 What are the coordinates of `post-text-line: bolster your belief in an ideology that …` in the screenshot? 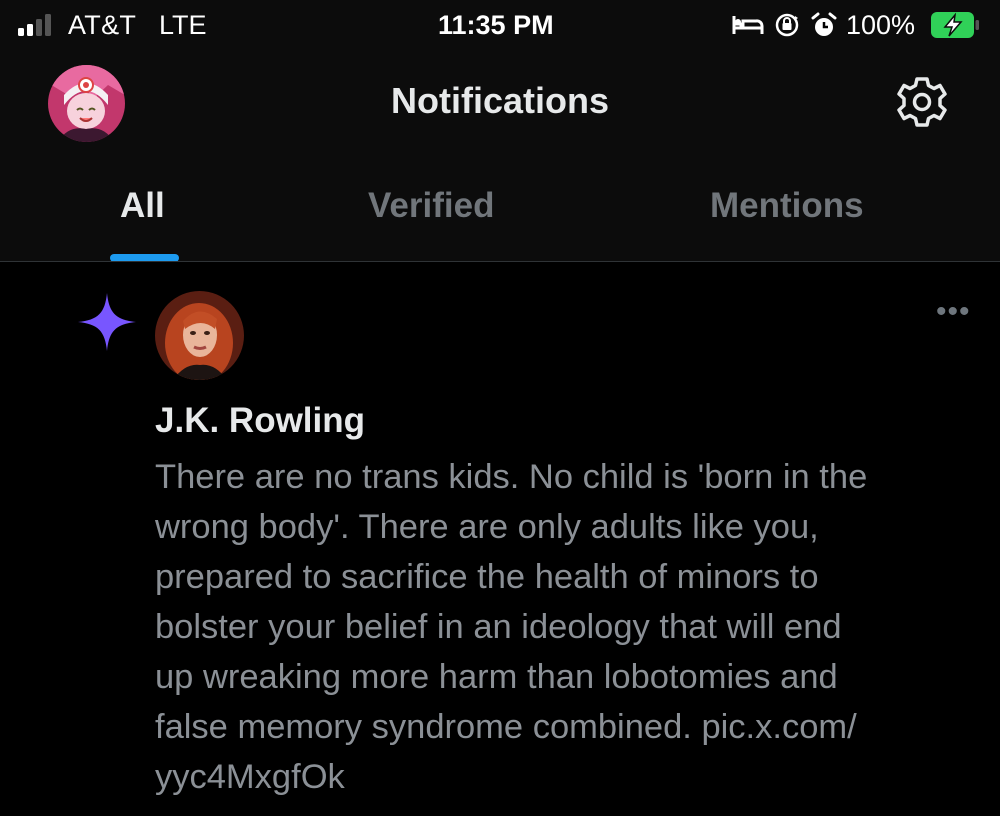 It's located at (498, 627).